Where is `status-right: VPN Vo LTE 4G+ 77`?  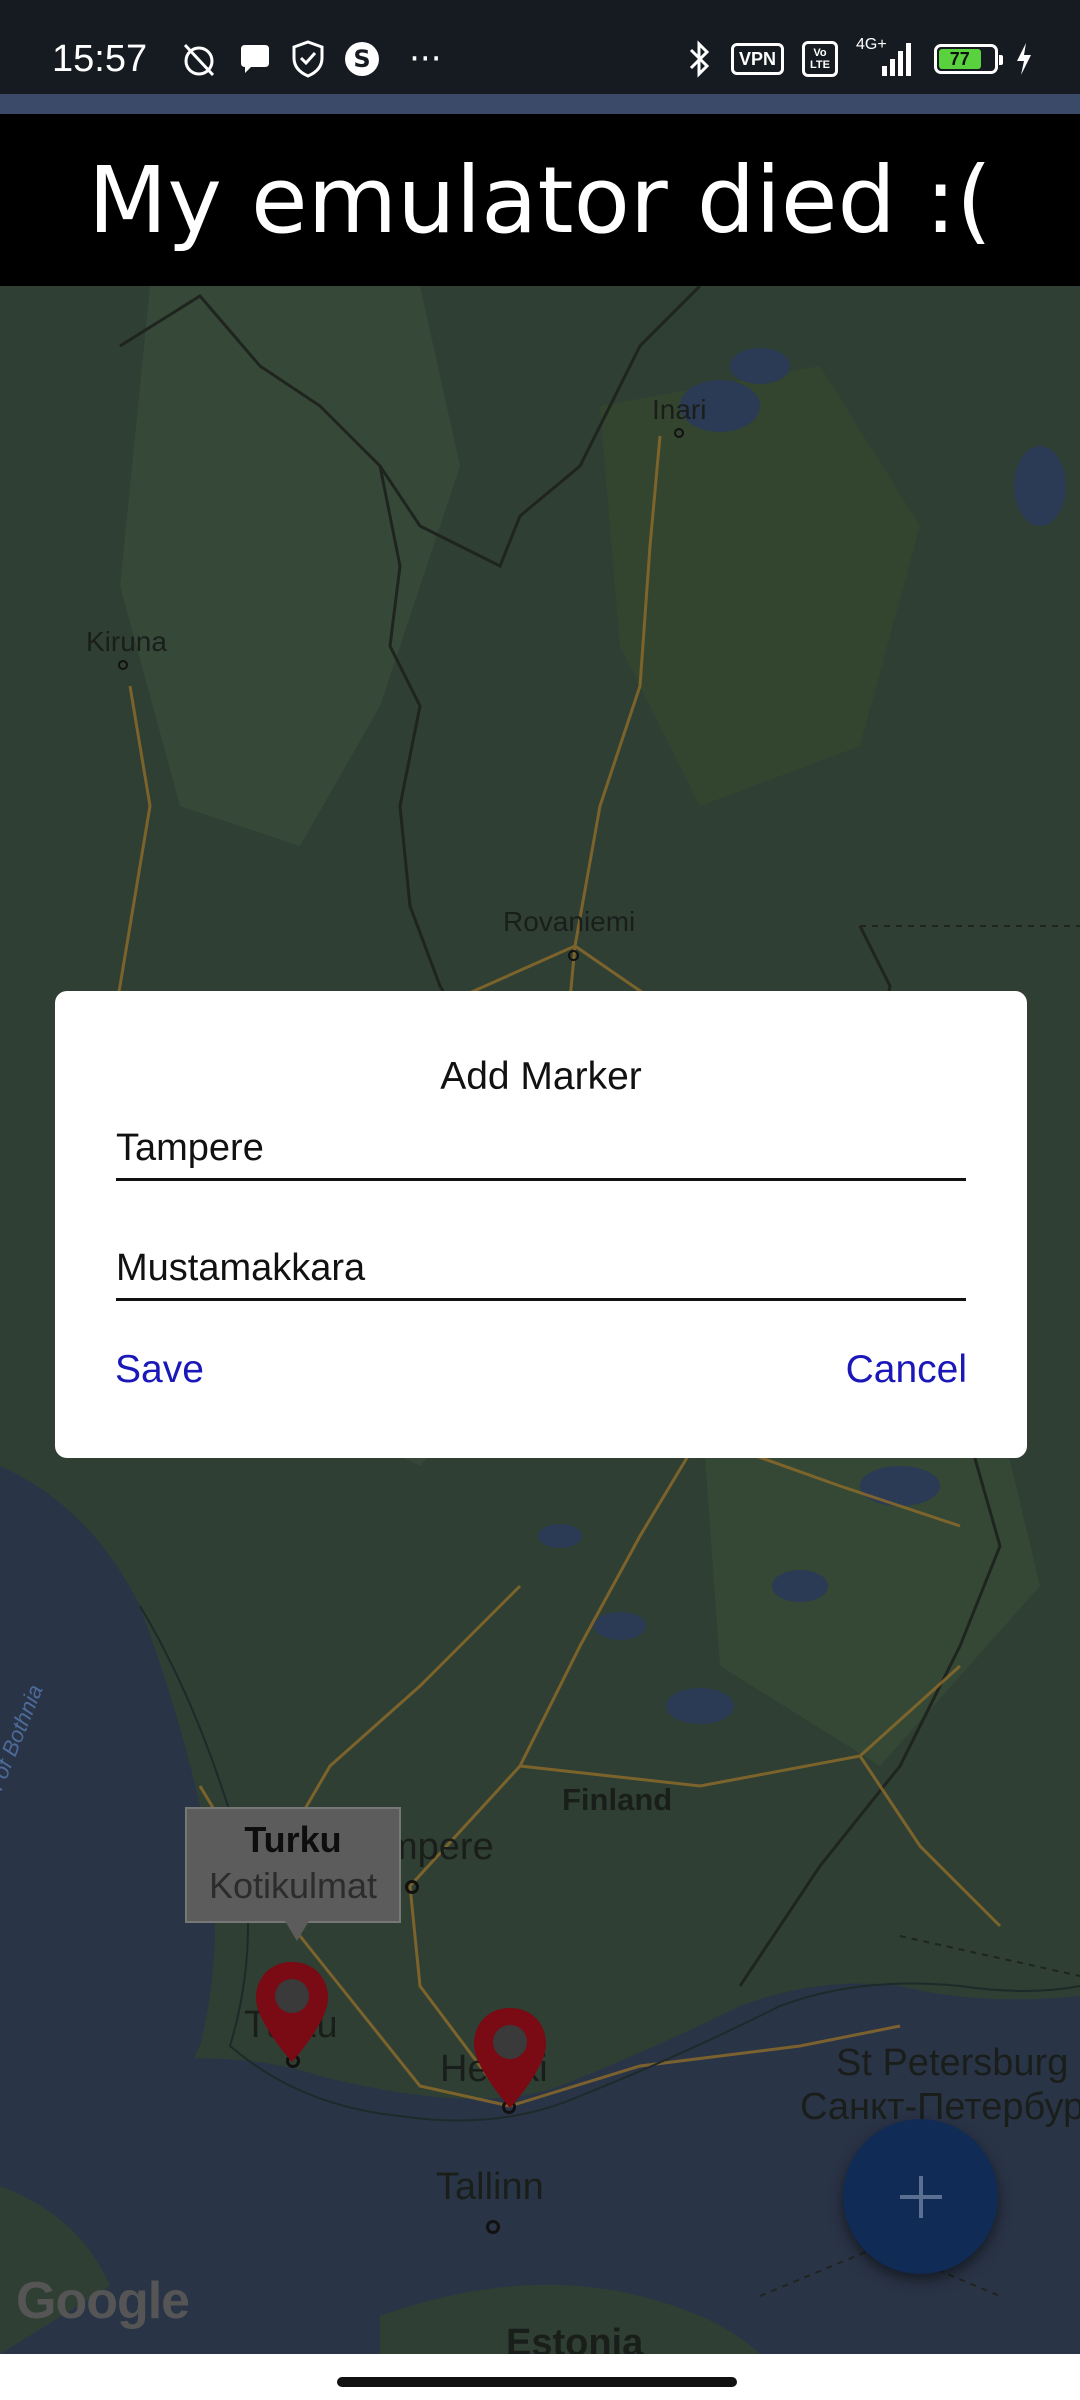
status-right: VPN Vo LTE 4G+ 77 is located at coordinates (851, 57).